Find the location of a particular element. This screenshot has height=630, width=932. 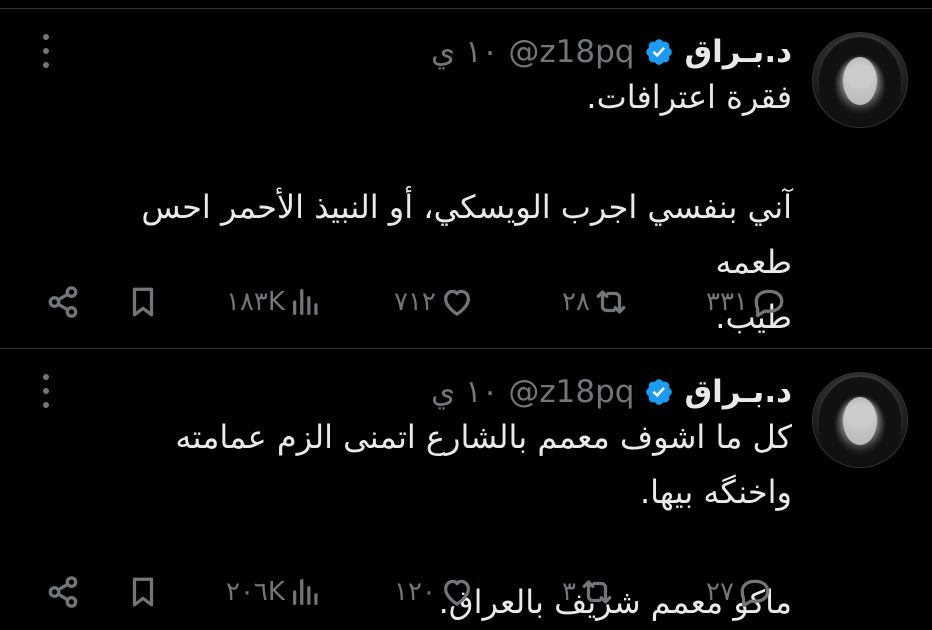

reply-count: ٢٧ is located at coordinates (720, 592).